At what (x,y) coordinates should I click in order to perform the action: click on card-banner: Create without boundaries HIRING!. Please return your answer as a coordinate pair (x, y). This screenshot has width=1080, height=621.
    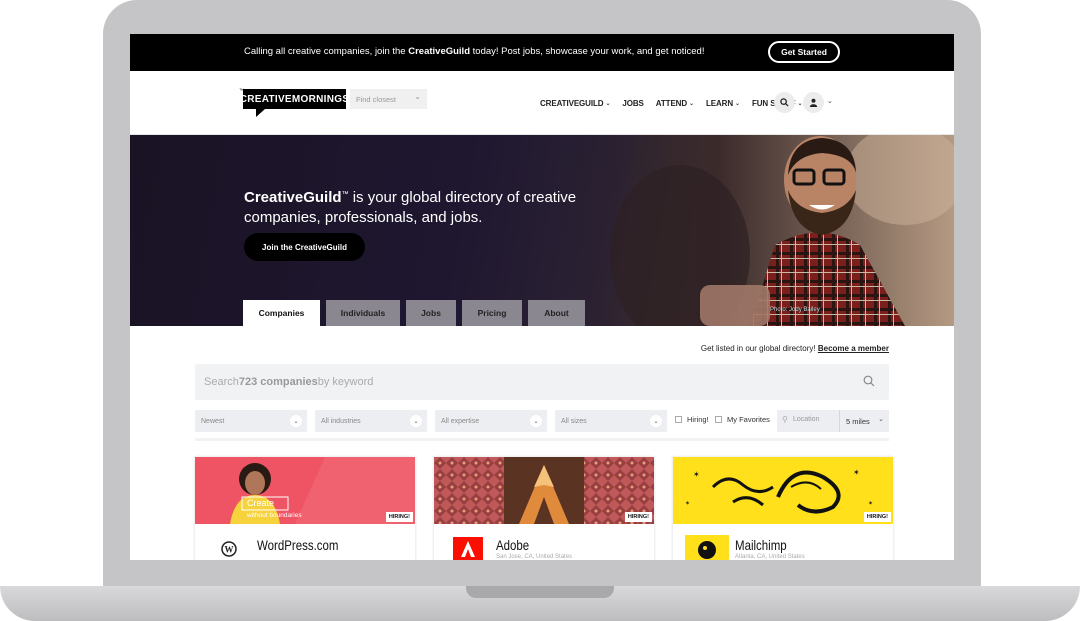
    Looking at the image, I should click on (305, 490).